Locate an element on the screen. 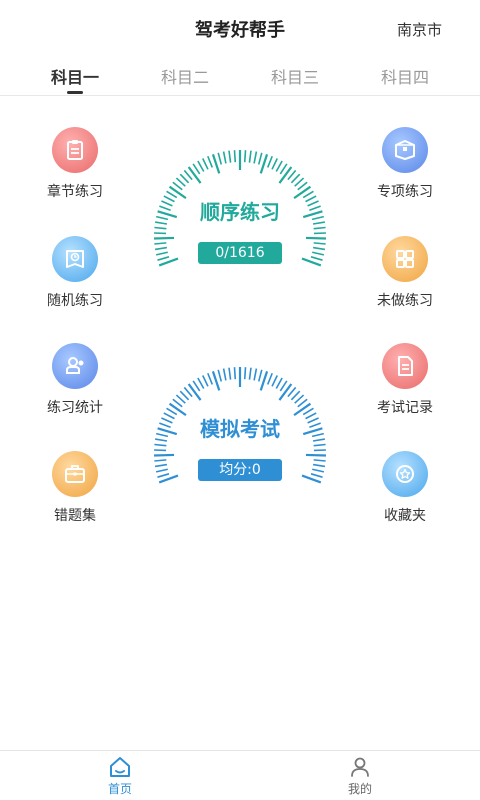 Image resolution: width=480 pixels, height=800 pixels. tab-subject-3: 科目三 is located at coordinates (295, 76).